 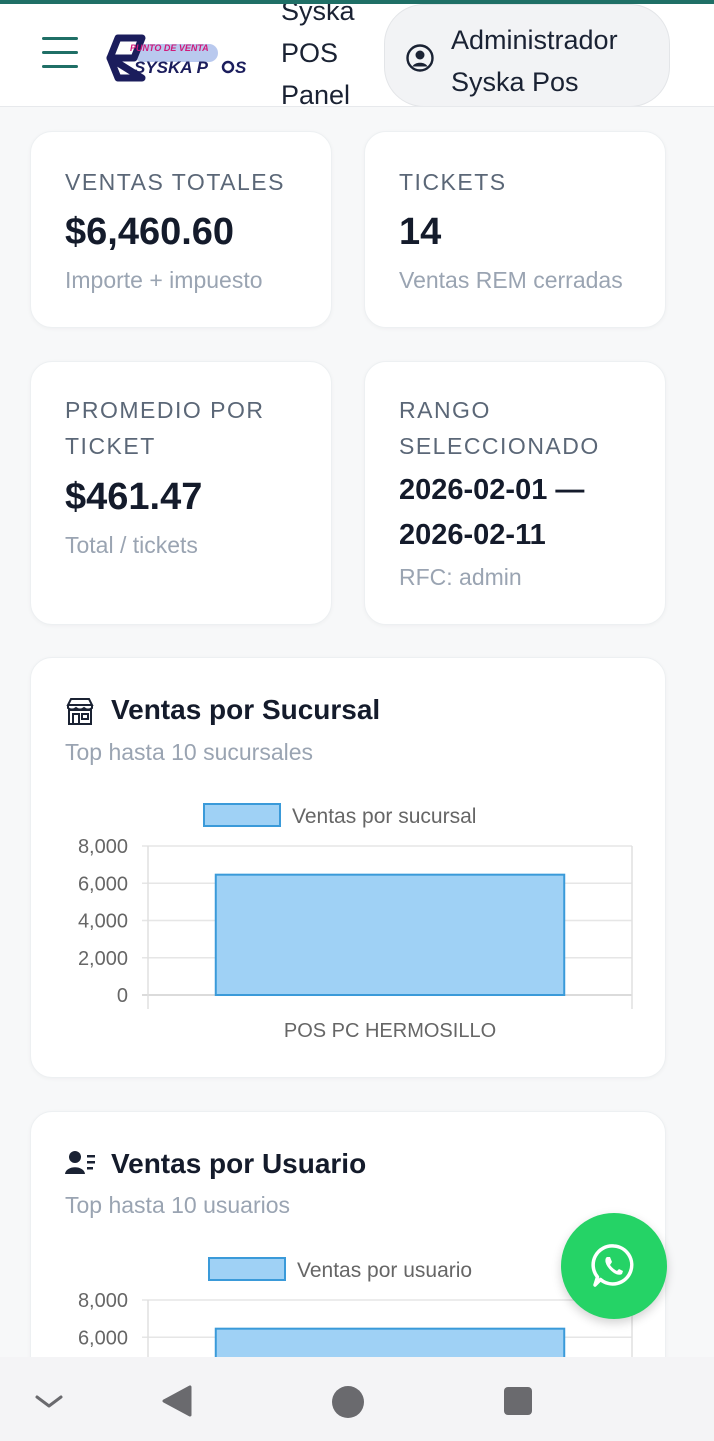 I want to click on date-range-end: 2026-02-11, so click(x=472, y=535).